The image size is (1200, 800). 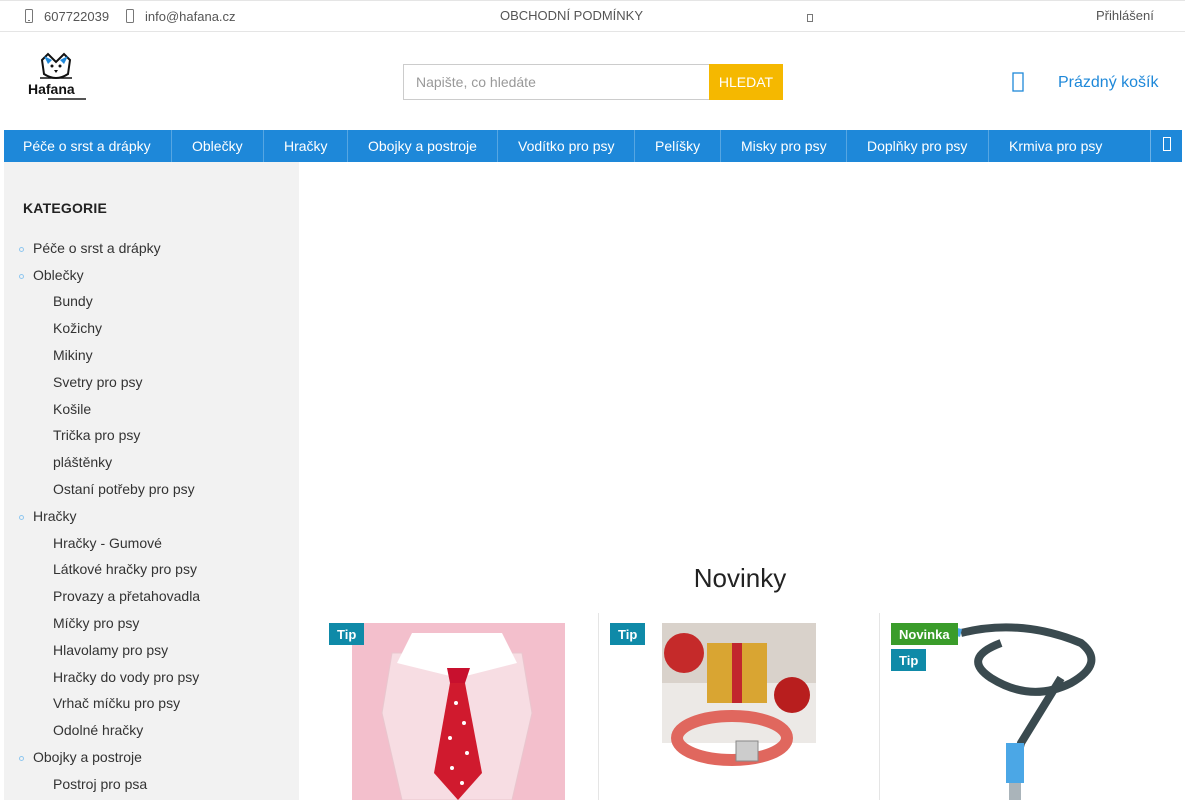 What do you see at coordinates (48, 516) in the screenshot?
I see `category-item: Hračky` at bounding box center [48, 516].